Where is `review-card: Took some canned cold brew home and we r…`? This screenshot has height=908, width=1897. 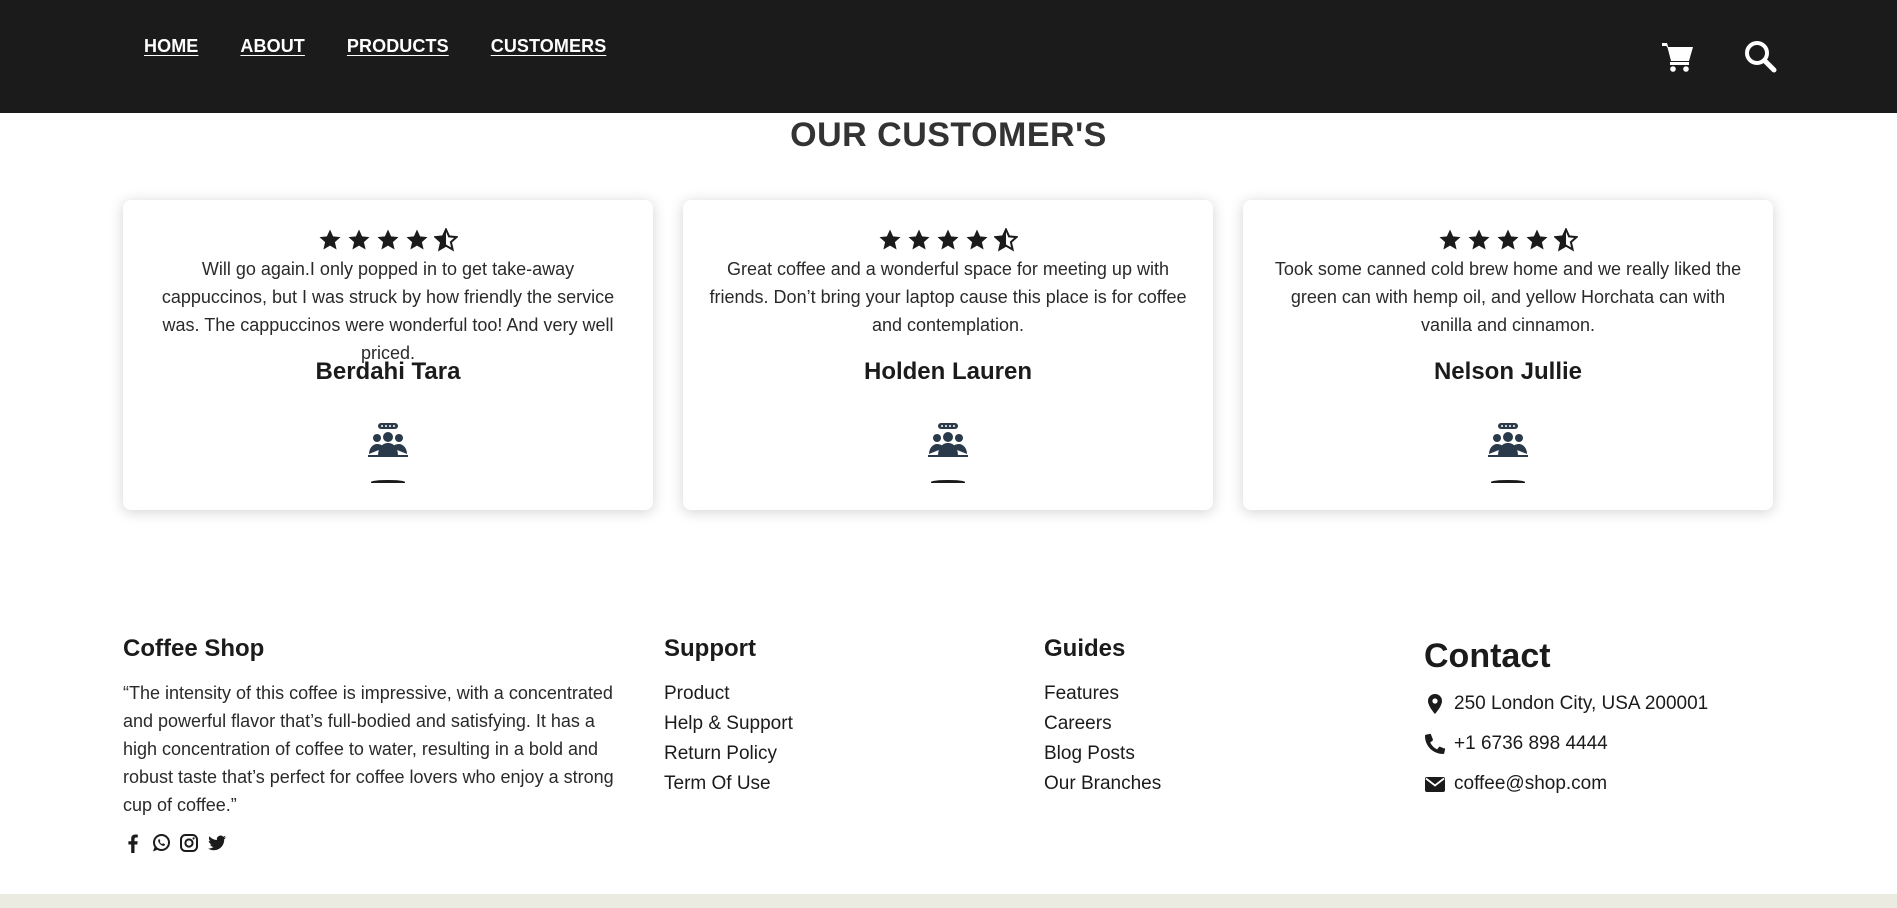 review-card: Took some canned cold brew home and we r… is located at coordinates (1508, 355).